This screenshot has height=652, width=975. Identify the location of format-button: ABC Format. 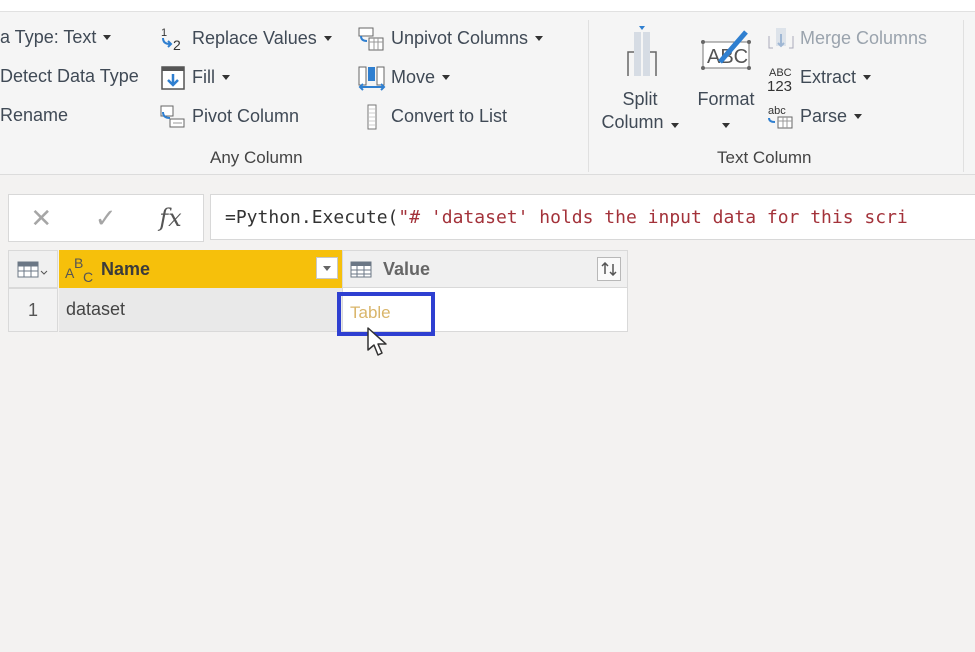
(726, 80).